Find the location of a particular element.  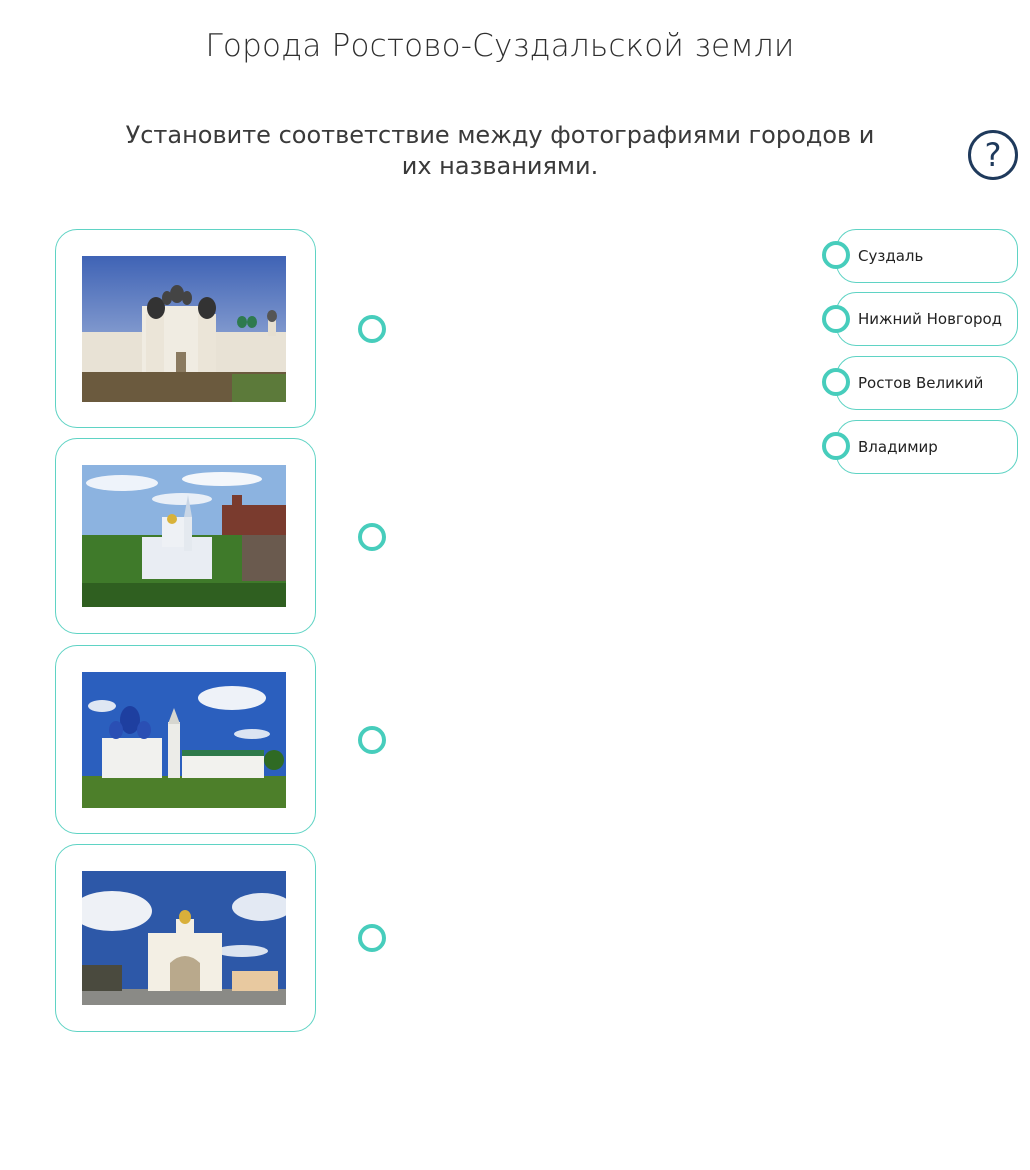

nizhny-novgorod-church-photo is located at coordinates (184, 536).